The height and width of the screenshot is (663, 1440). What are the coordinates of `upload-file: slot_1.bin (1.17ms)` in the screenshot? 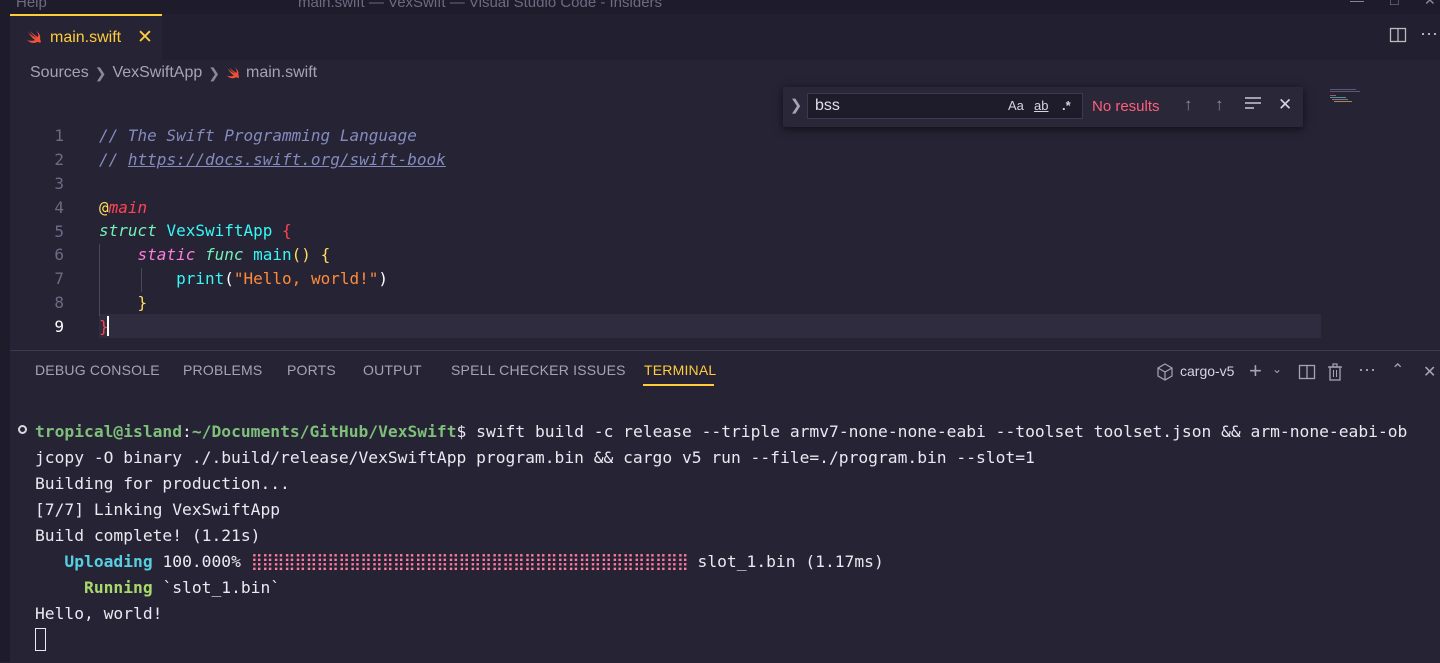 It's located at (790, 561).